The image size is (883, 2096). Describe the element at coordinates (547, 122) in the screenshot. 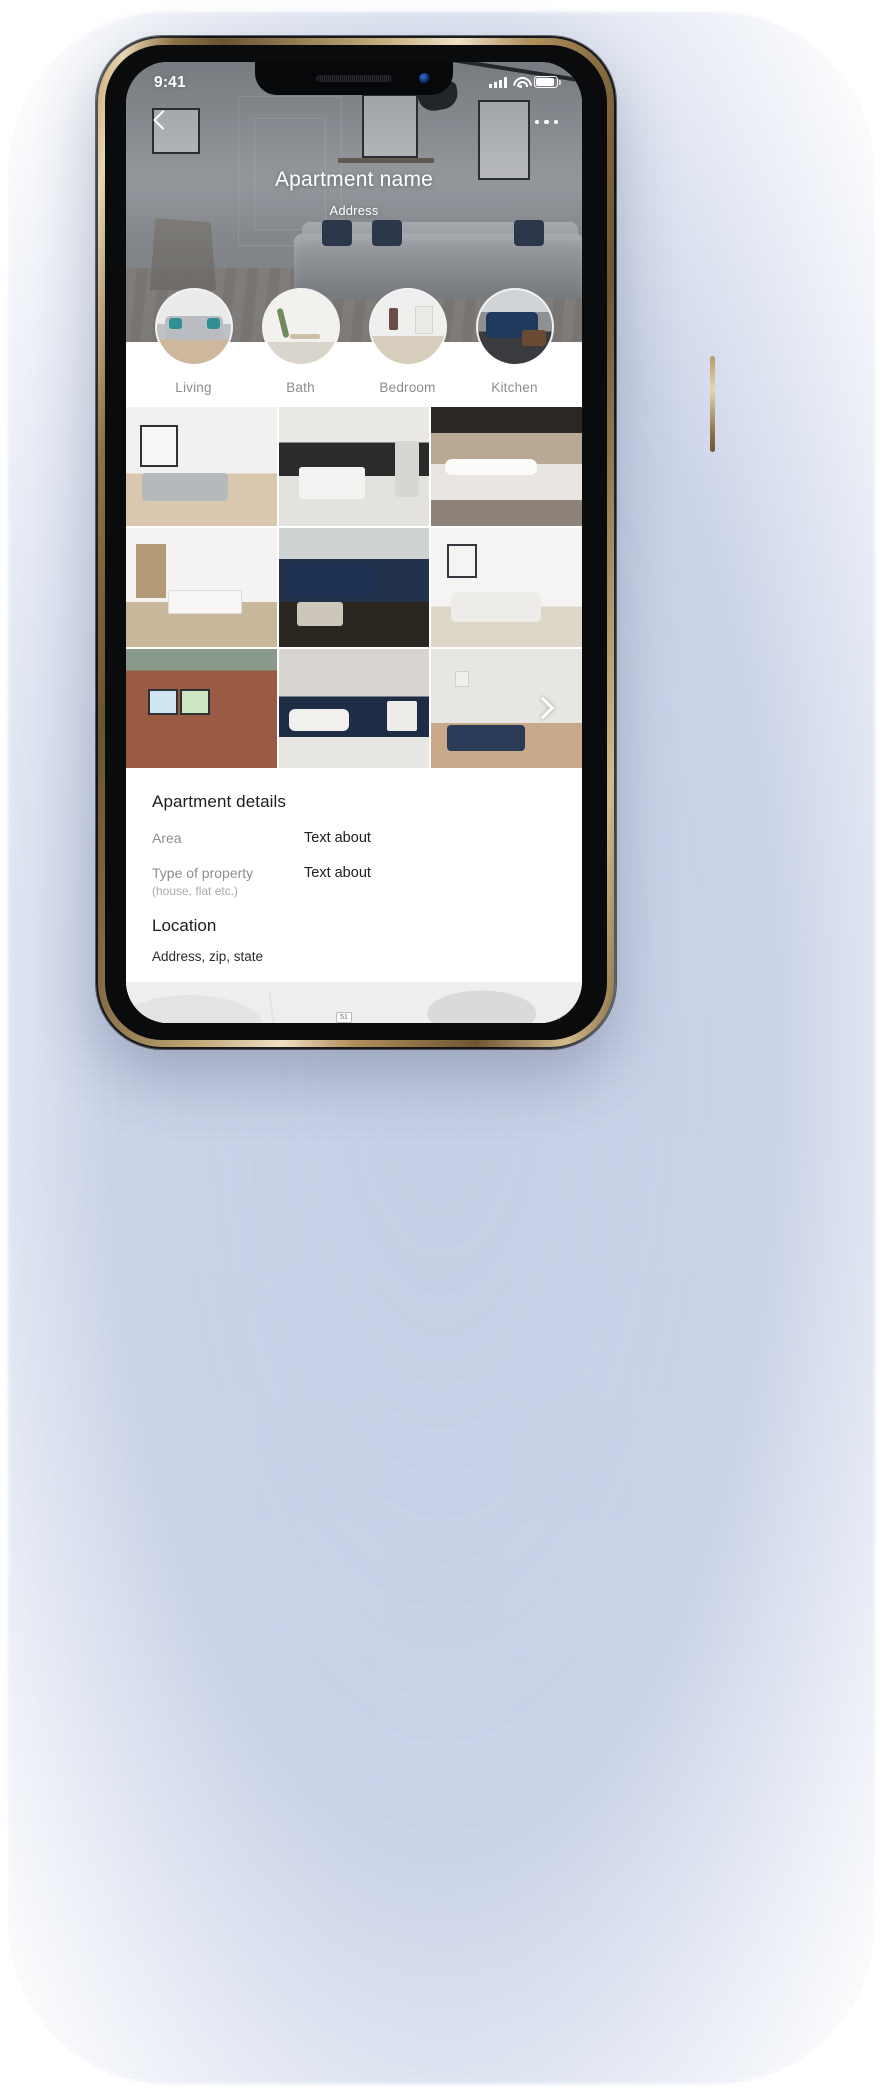

I see `more-options-icon` at that location.